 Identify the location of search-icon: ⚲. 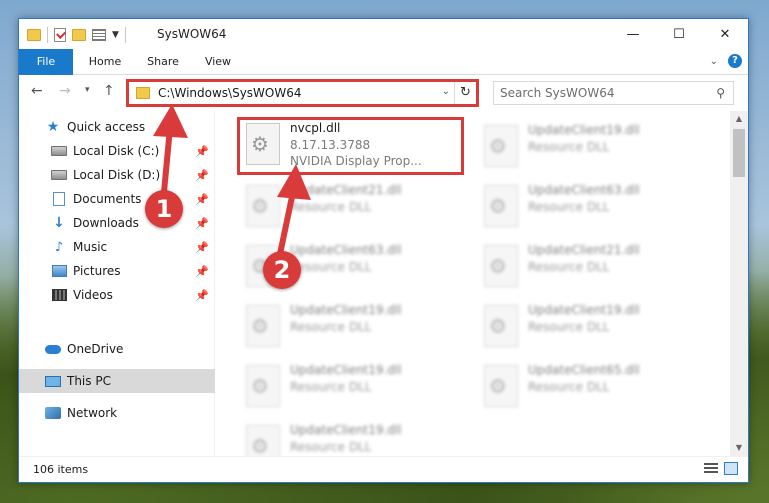
(720, 93).